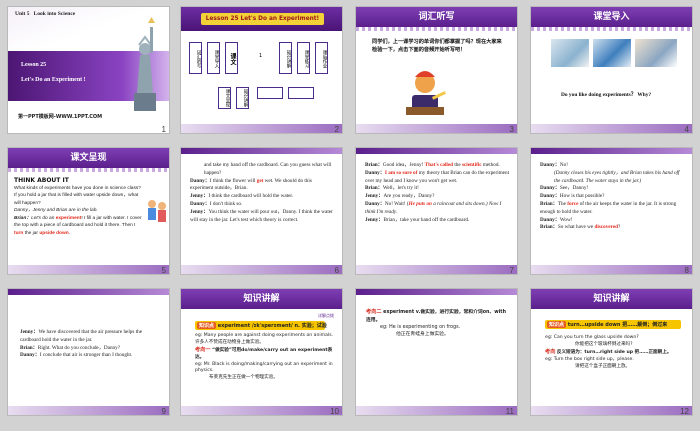 The image size is (700, 431). I want to click on toc-box: 课后作业, so click(321, 58).